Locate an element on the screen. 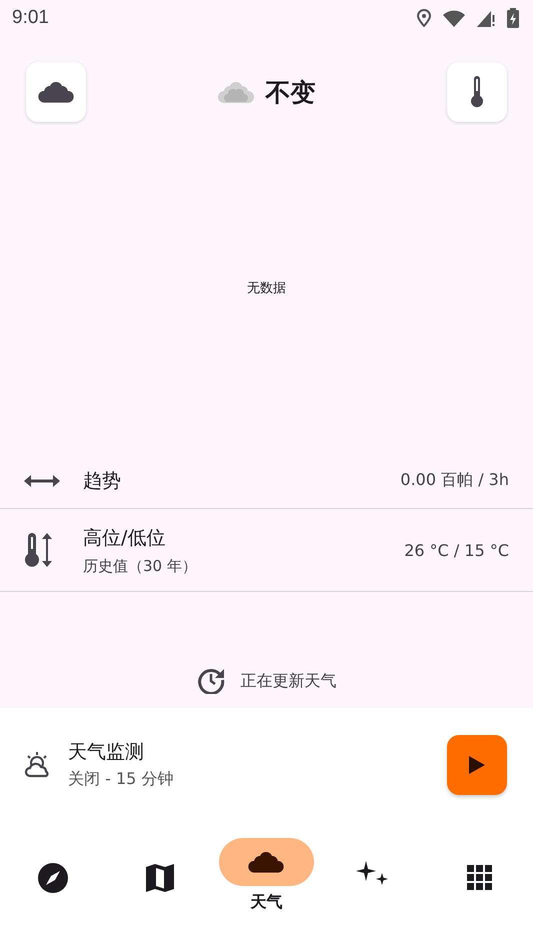  no-data-text: 无数据 is located at coordinates (266, 288).